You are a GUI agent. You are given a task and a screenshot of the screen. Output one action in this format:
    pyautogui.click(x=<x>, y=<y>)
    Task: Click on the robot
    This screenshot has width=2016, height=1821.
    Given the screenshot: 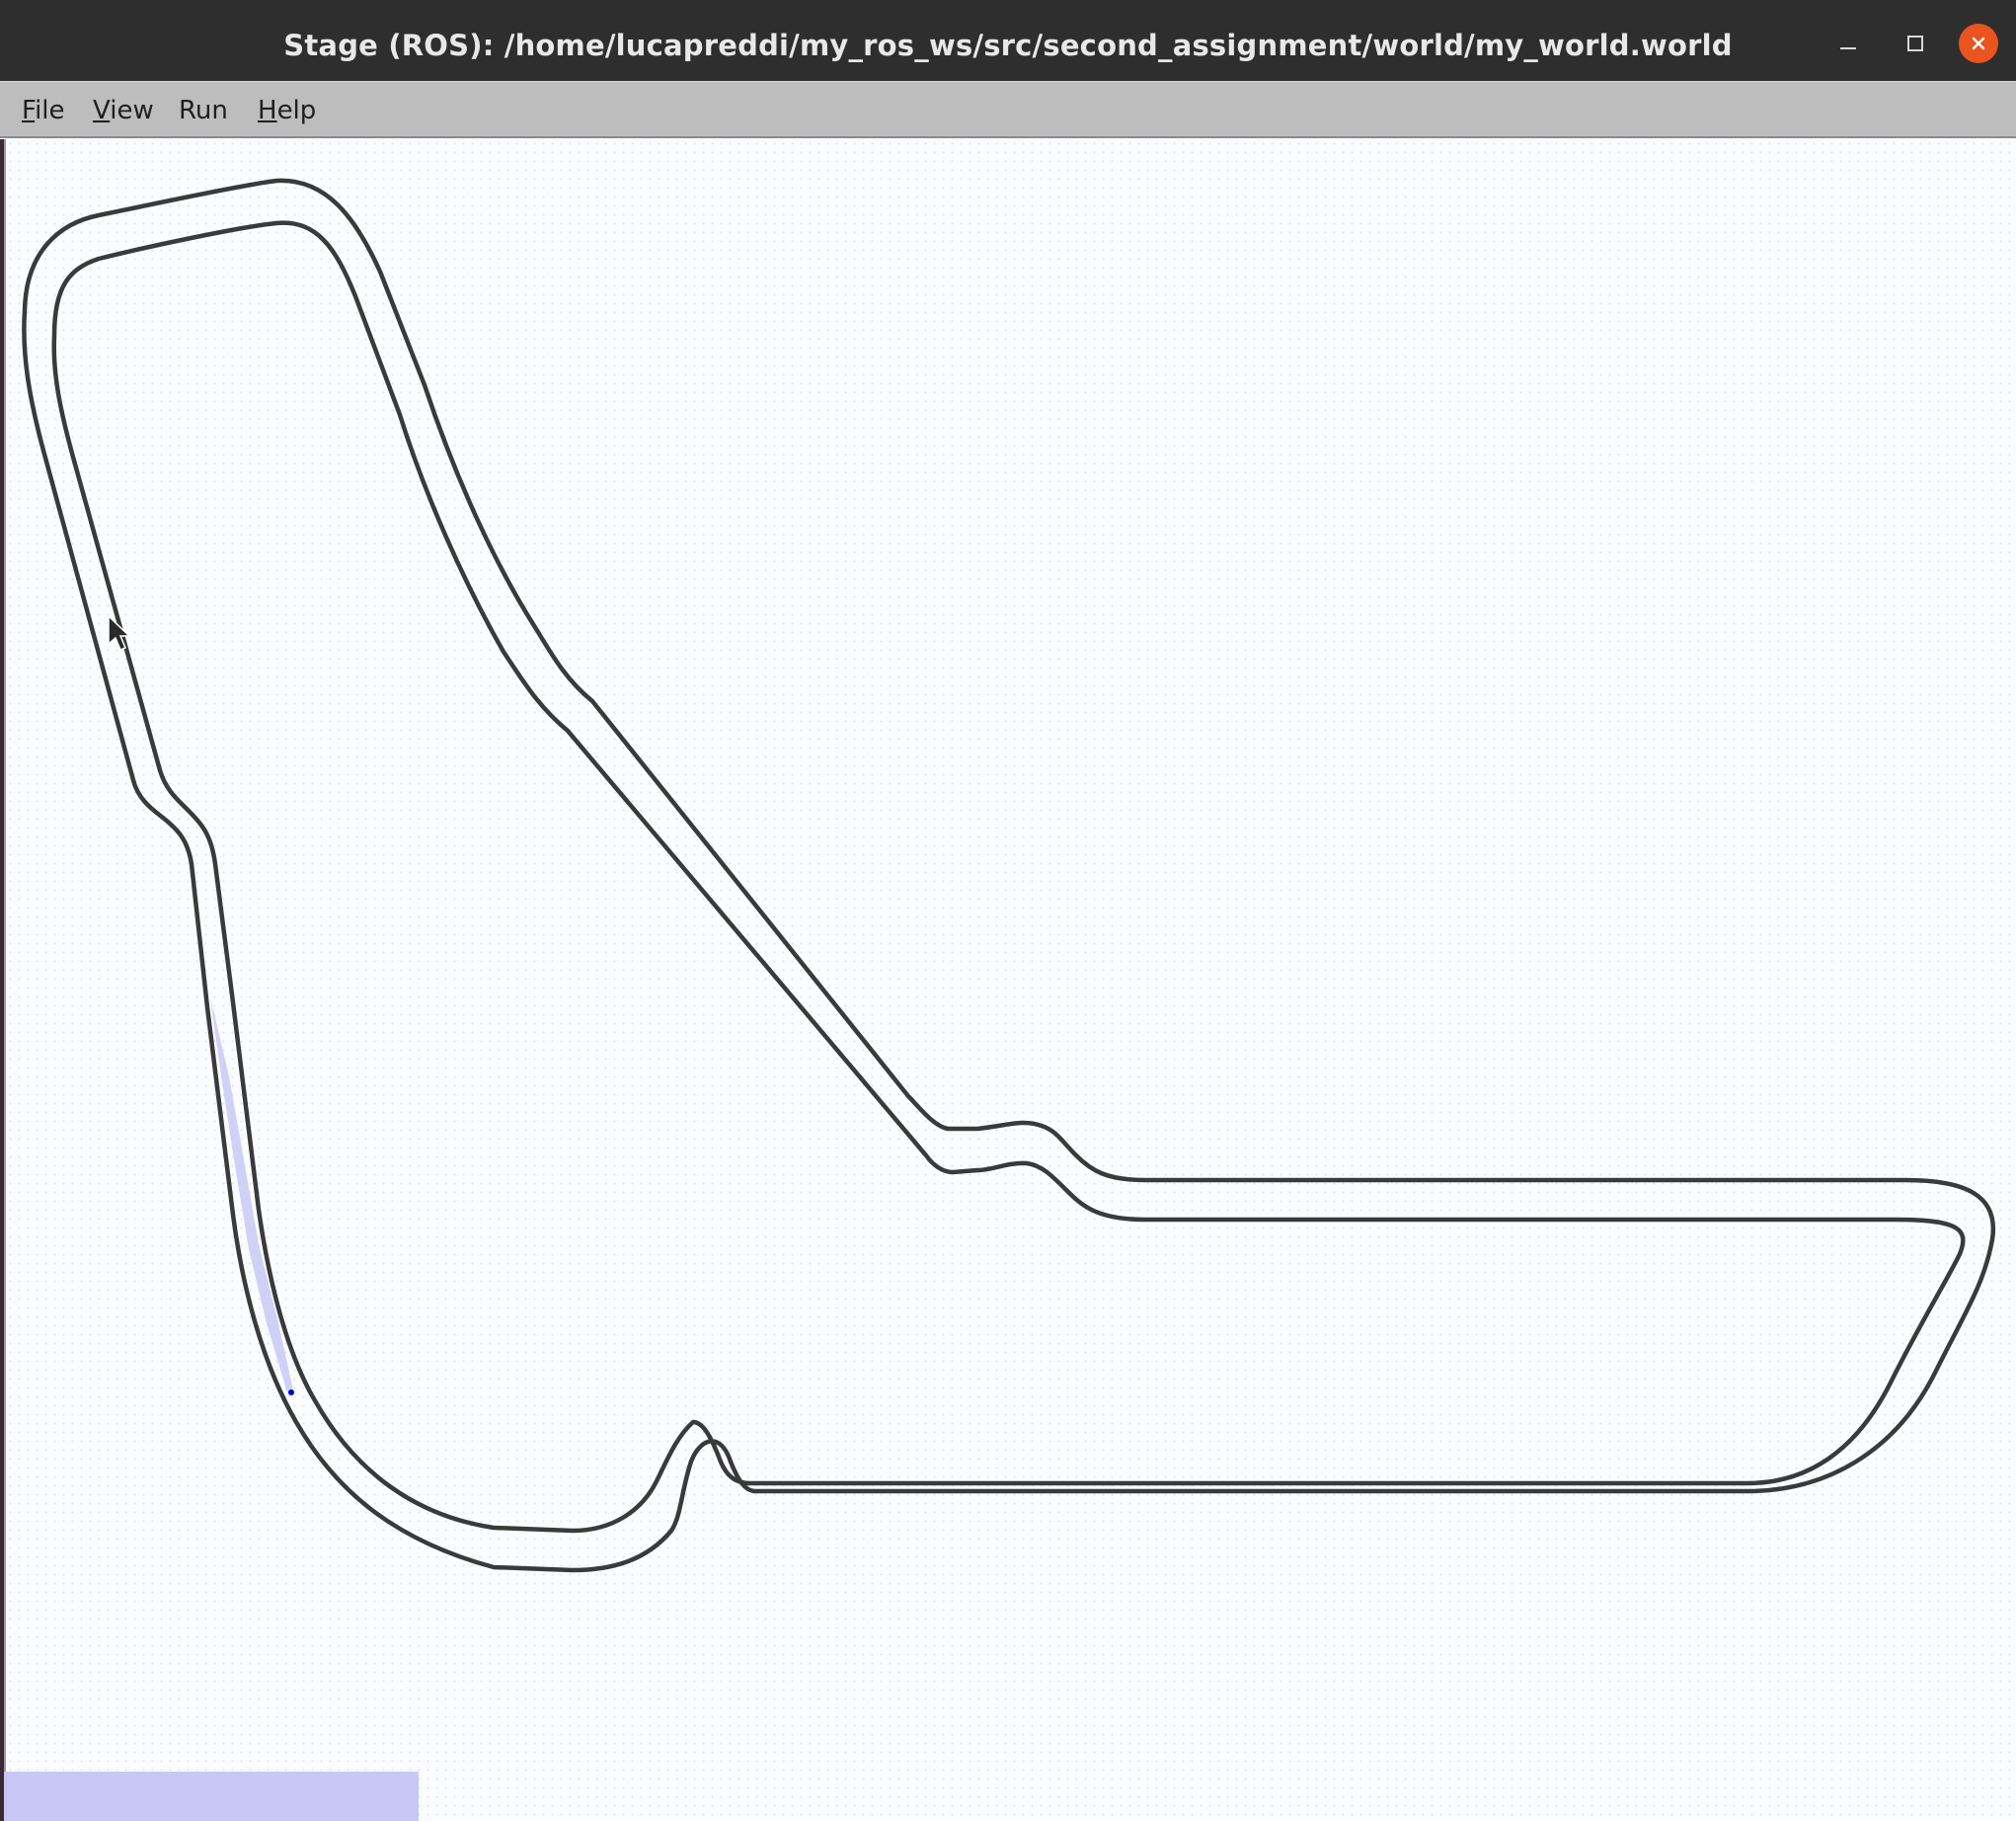 What is the action you would take?
    pyautogui.click(x=291, y=1392)
    